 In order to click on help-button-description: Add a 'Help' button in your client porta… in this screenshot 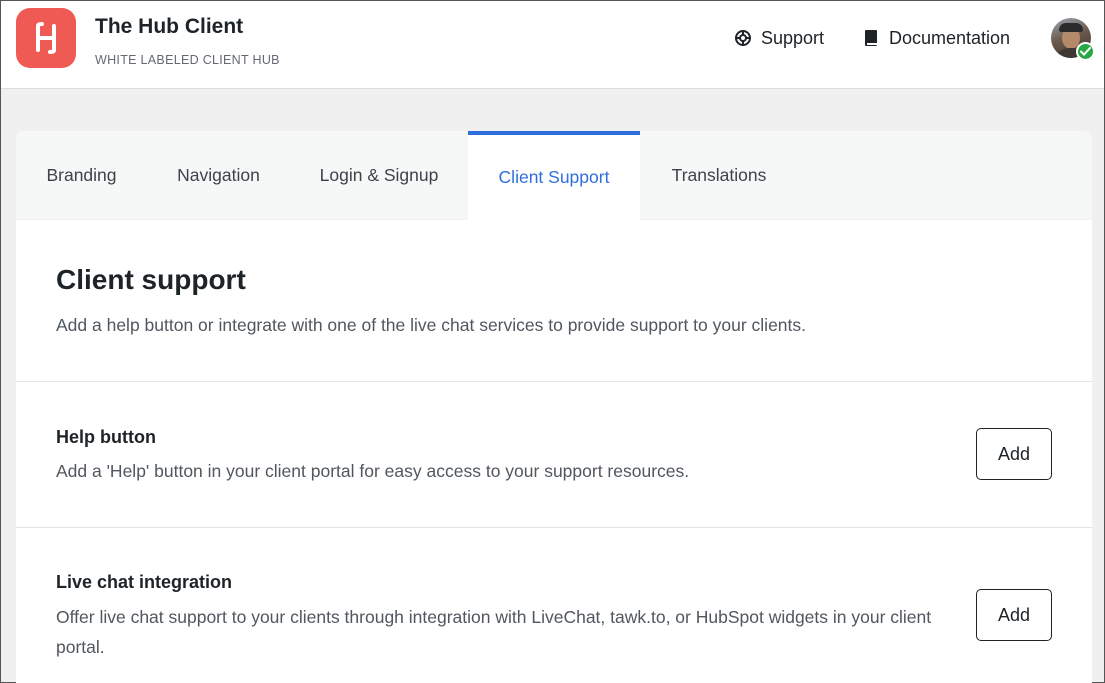, I will do `click(373, 471)`.